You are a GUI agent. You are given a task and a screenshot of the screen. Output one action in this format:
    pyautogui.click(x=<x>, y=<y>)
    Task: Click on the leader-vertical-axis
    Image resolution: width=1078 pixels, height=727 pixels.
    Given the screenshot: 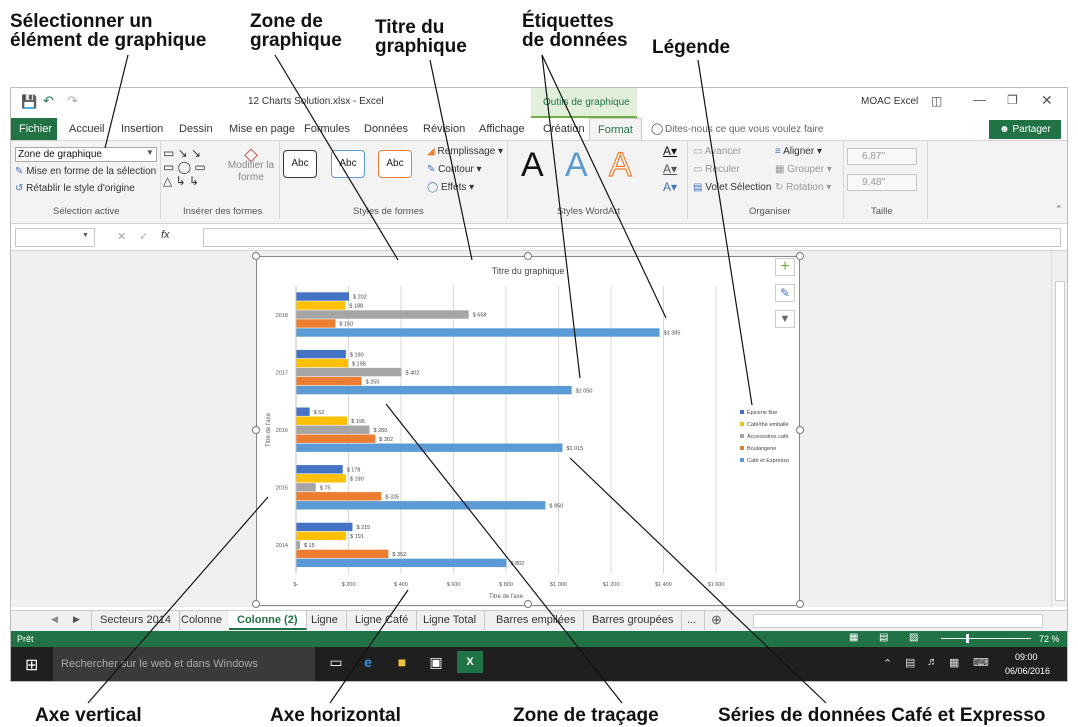 What is the action you would take?
    pyautogui.click(x=178, y=600)
    